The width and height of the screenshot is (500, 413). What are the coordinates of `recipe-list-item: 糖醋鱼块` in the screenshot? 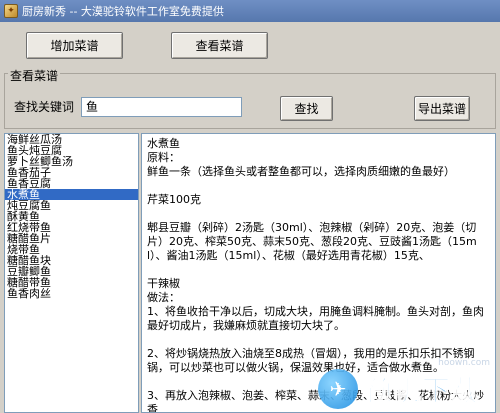 It's located at (71, 260).